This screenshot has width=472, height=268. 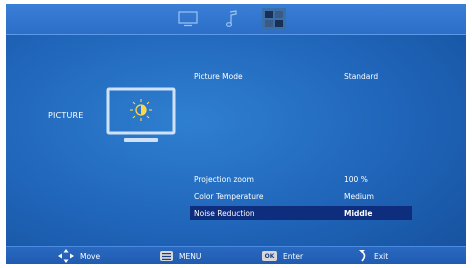 I want to click on hint-exit: Exit, so click(x=372, y=255).